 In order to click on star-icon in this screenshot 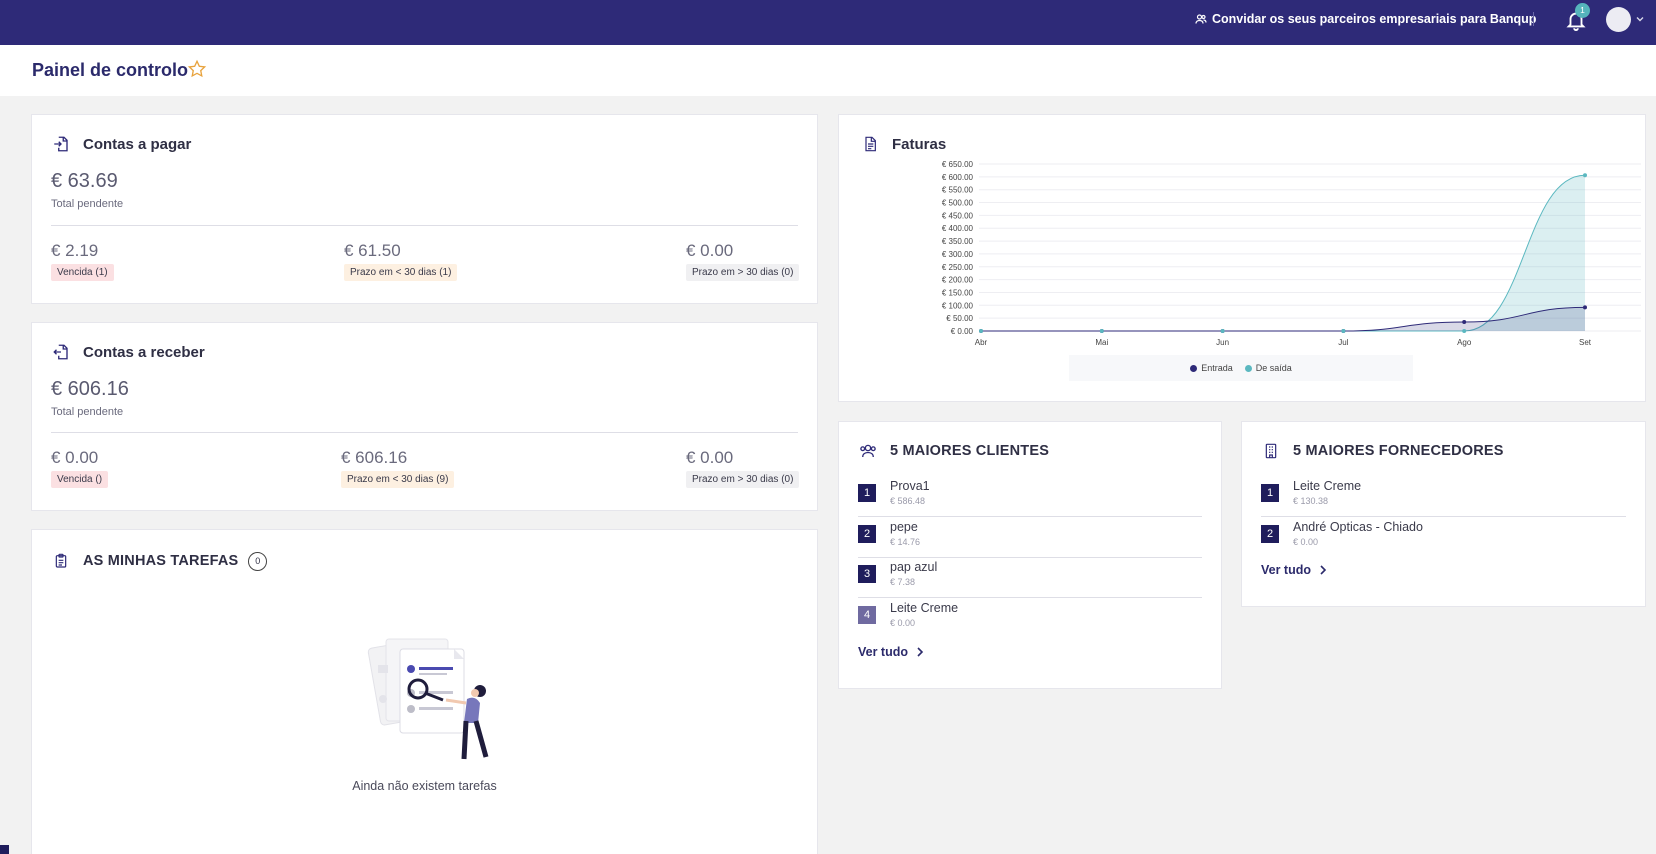, I will do `click(197, 69)`.